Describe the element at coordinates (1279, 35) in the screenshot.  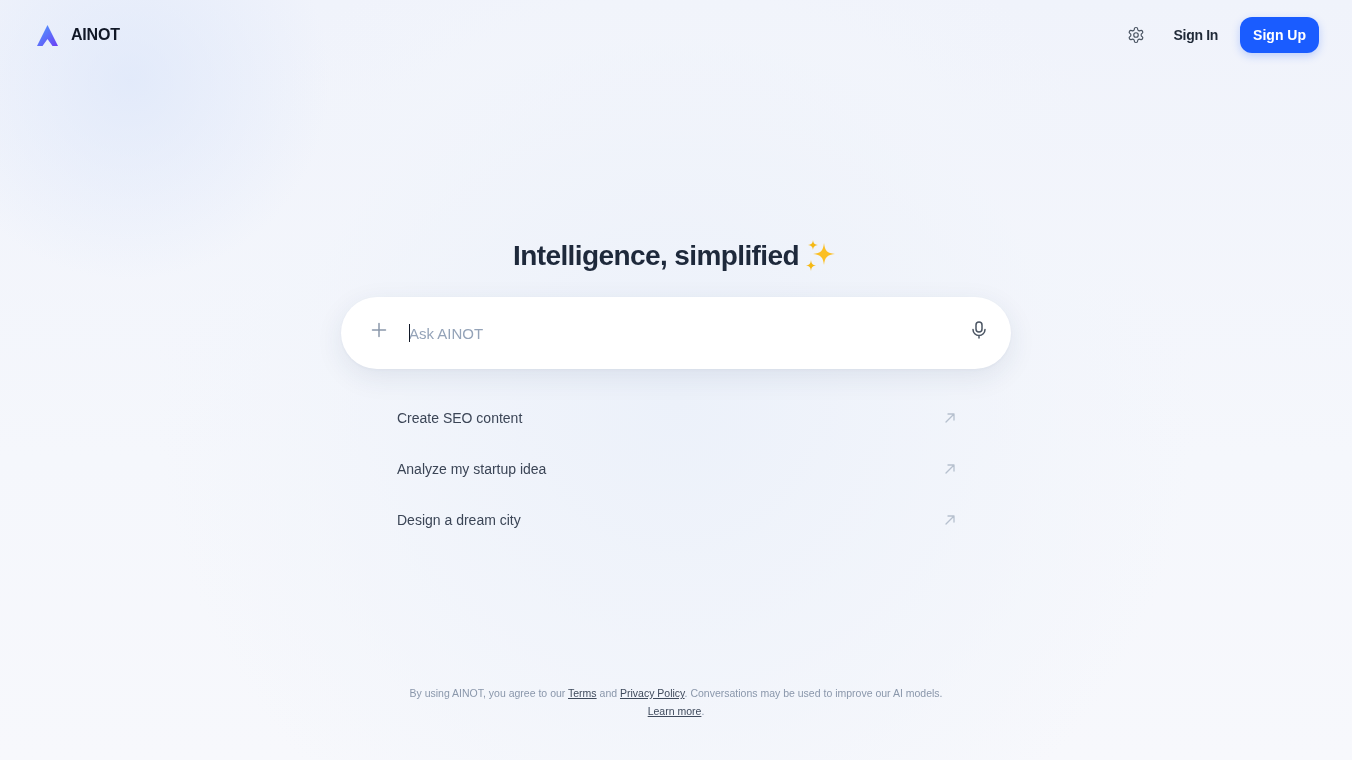
I see `sign-up-button: Sign Up` at that location.